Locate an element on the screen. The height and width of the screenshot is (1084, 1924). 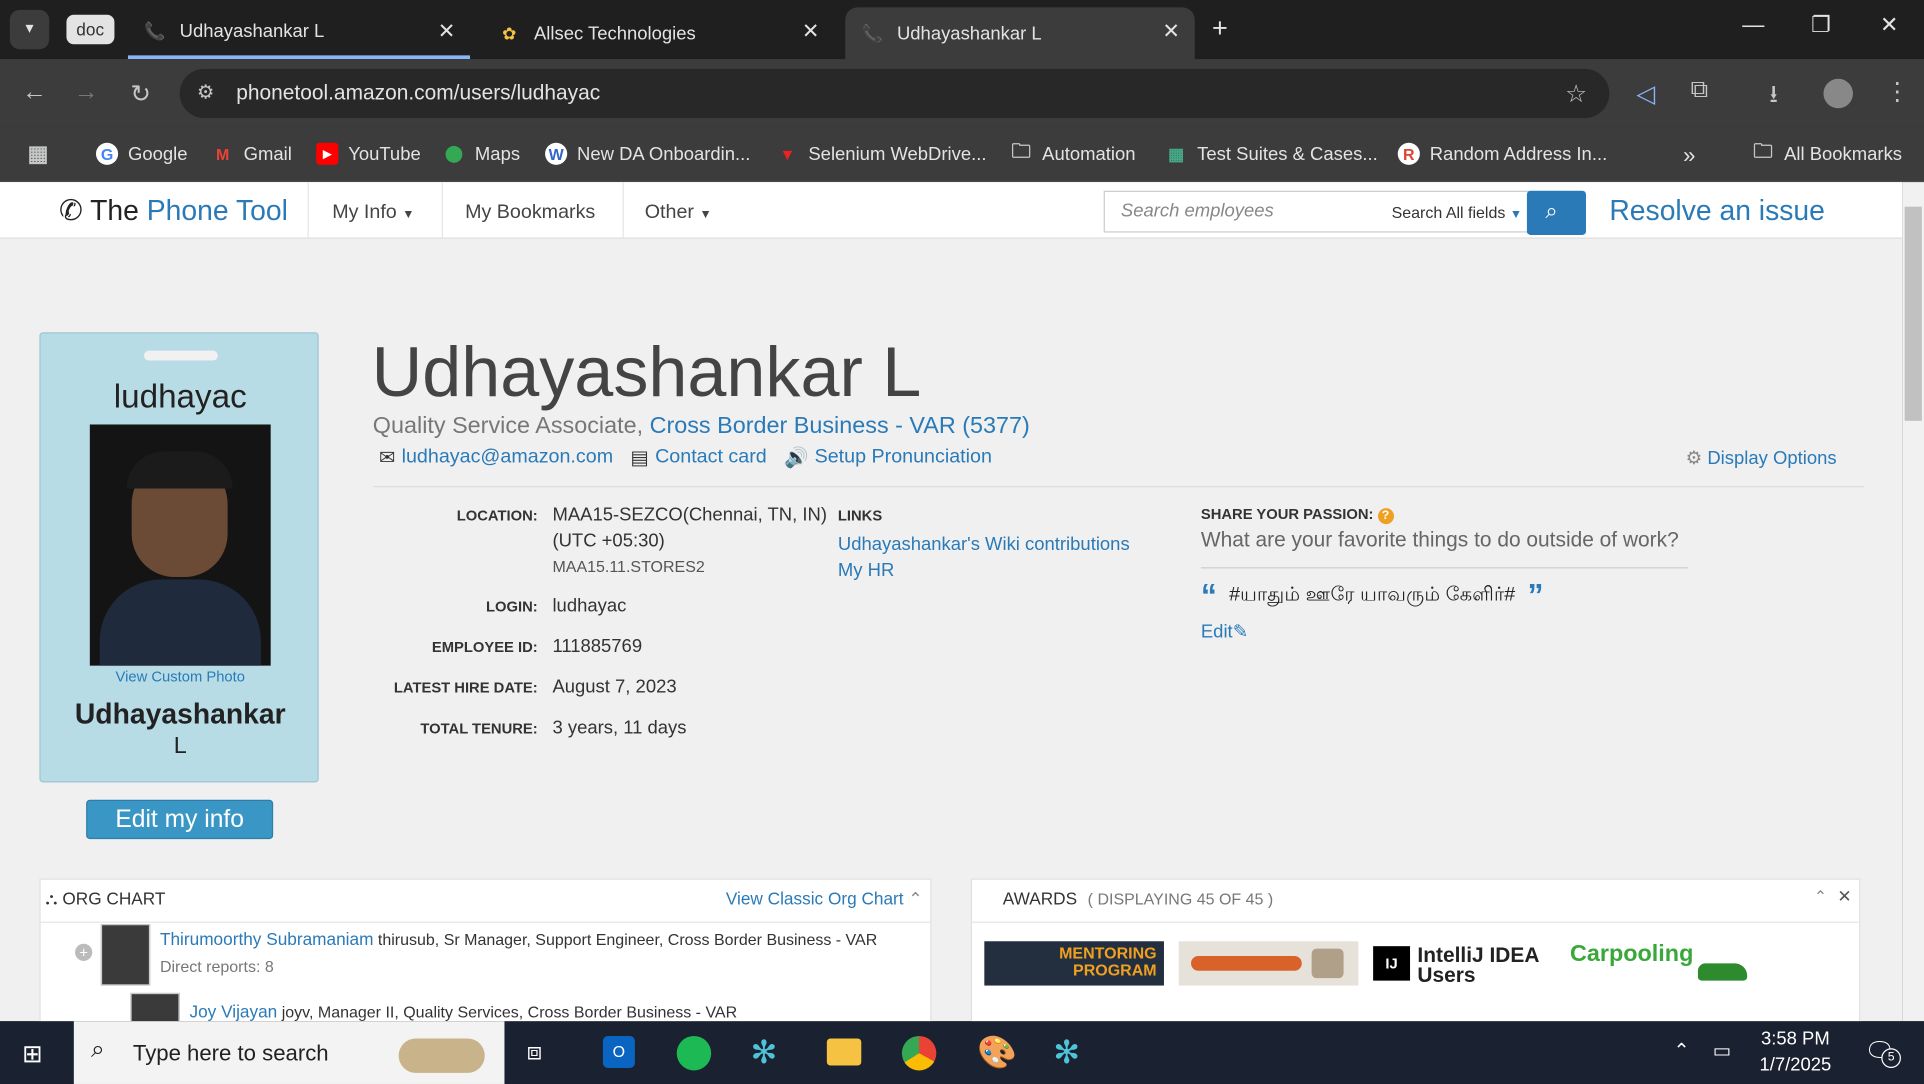
tab-search-icon: ▾ is located at coordinates (29, 29).